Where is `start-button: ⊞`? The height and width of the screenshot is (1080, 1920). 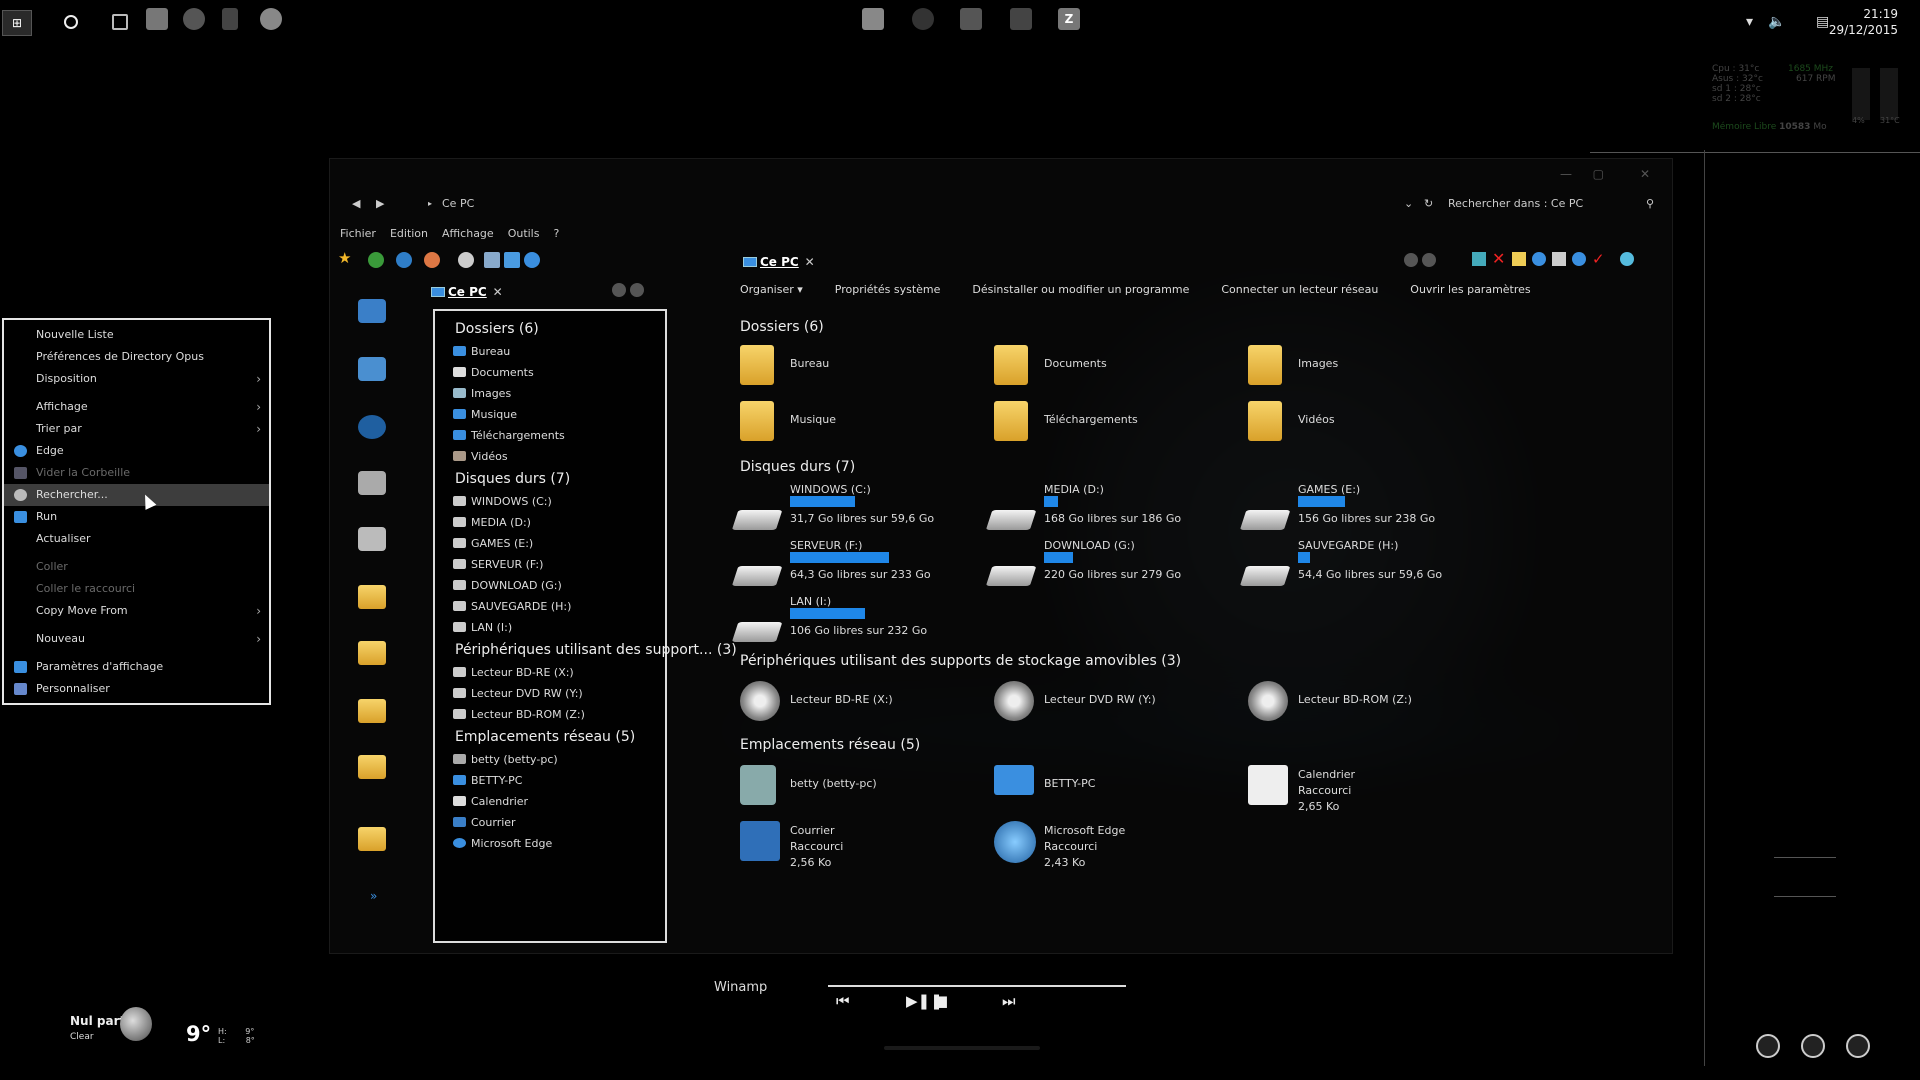 start-button: ⊞ is located at coordinates (17, 23).